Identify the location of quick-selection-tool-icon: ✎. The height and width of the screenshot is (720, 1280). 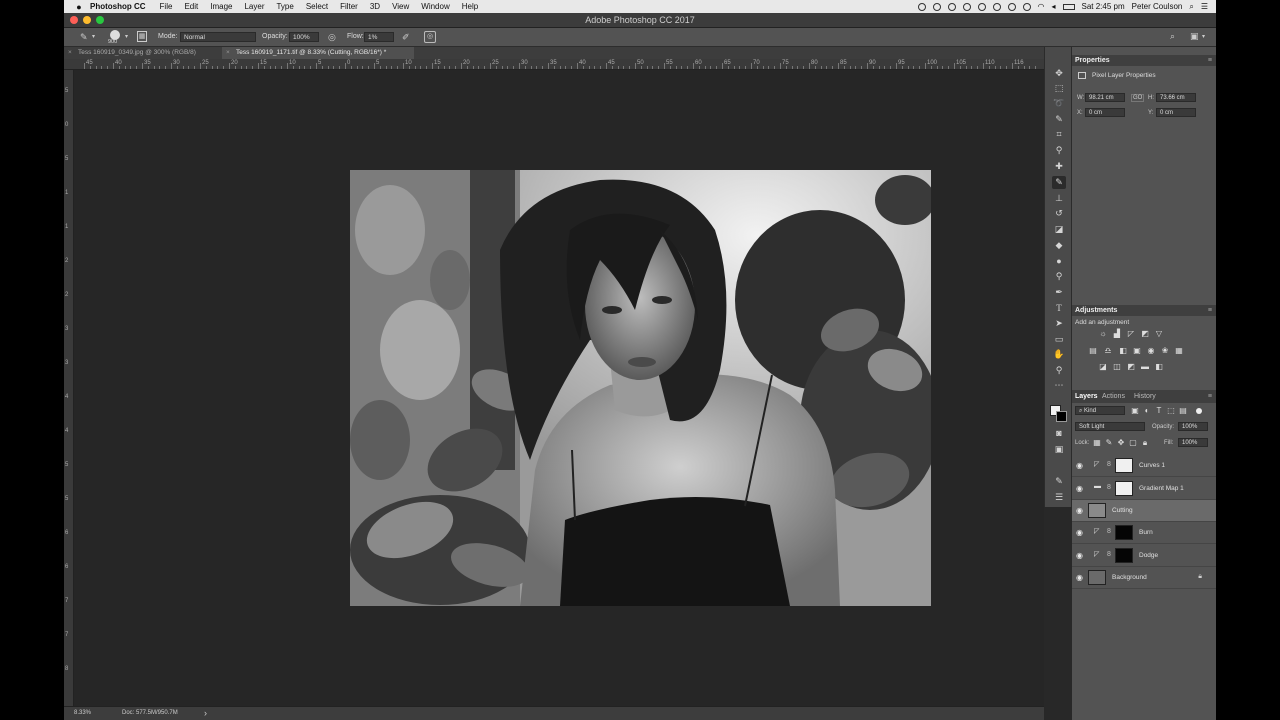
(1059, 119).